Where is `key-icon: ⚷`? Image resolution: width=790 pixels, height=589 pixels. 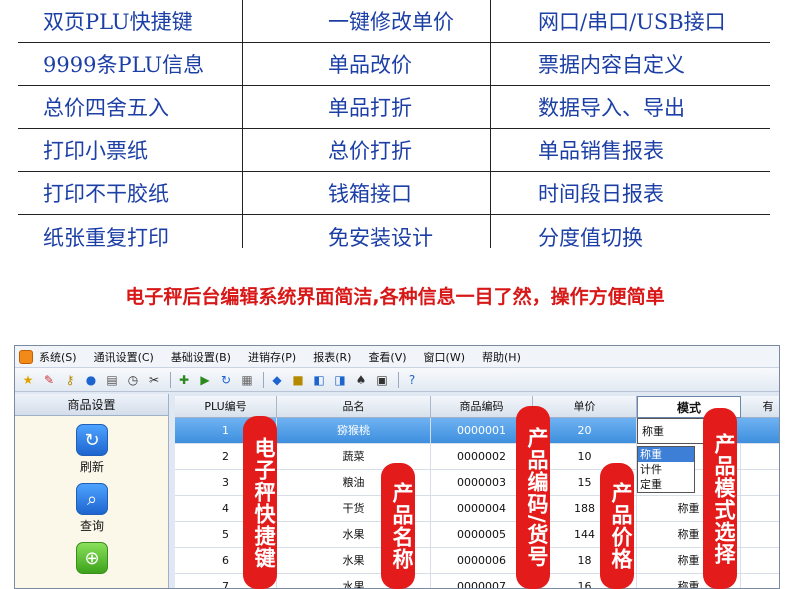 key-icon: ⚷ is located at coordinates (70, 380).